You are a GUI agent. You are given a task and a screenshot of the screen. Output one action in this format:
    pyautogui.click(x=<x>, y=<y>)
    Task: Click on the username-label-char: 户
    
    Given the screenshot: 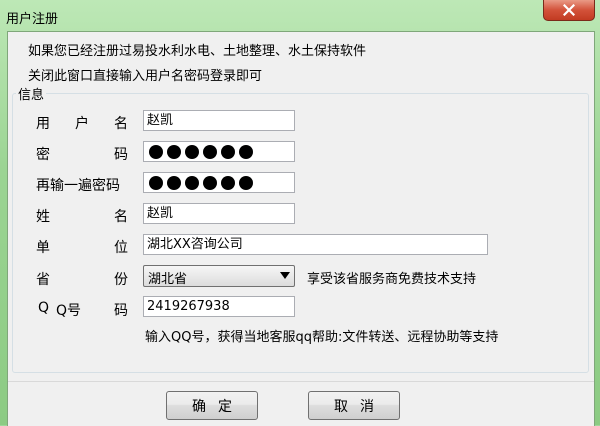 What is the action you would take?
    pyautogui.click(x=82, y=124)
    